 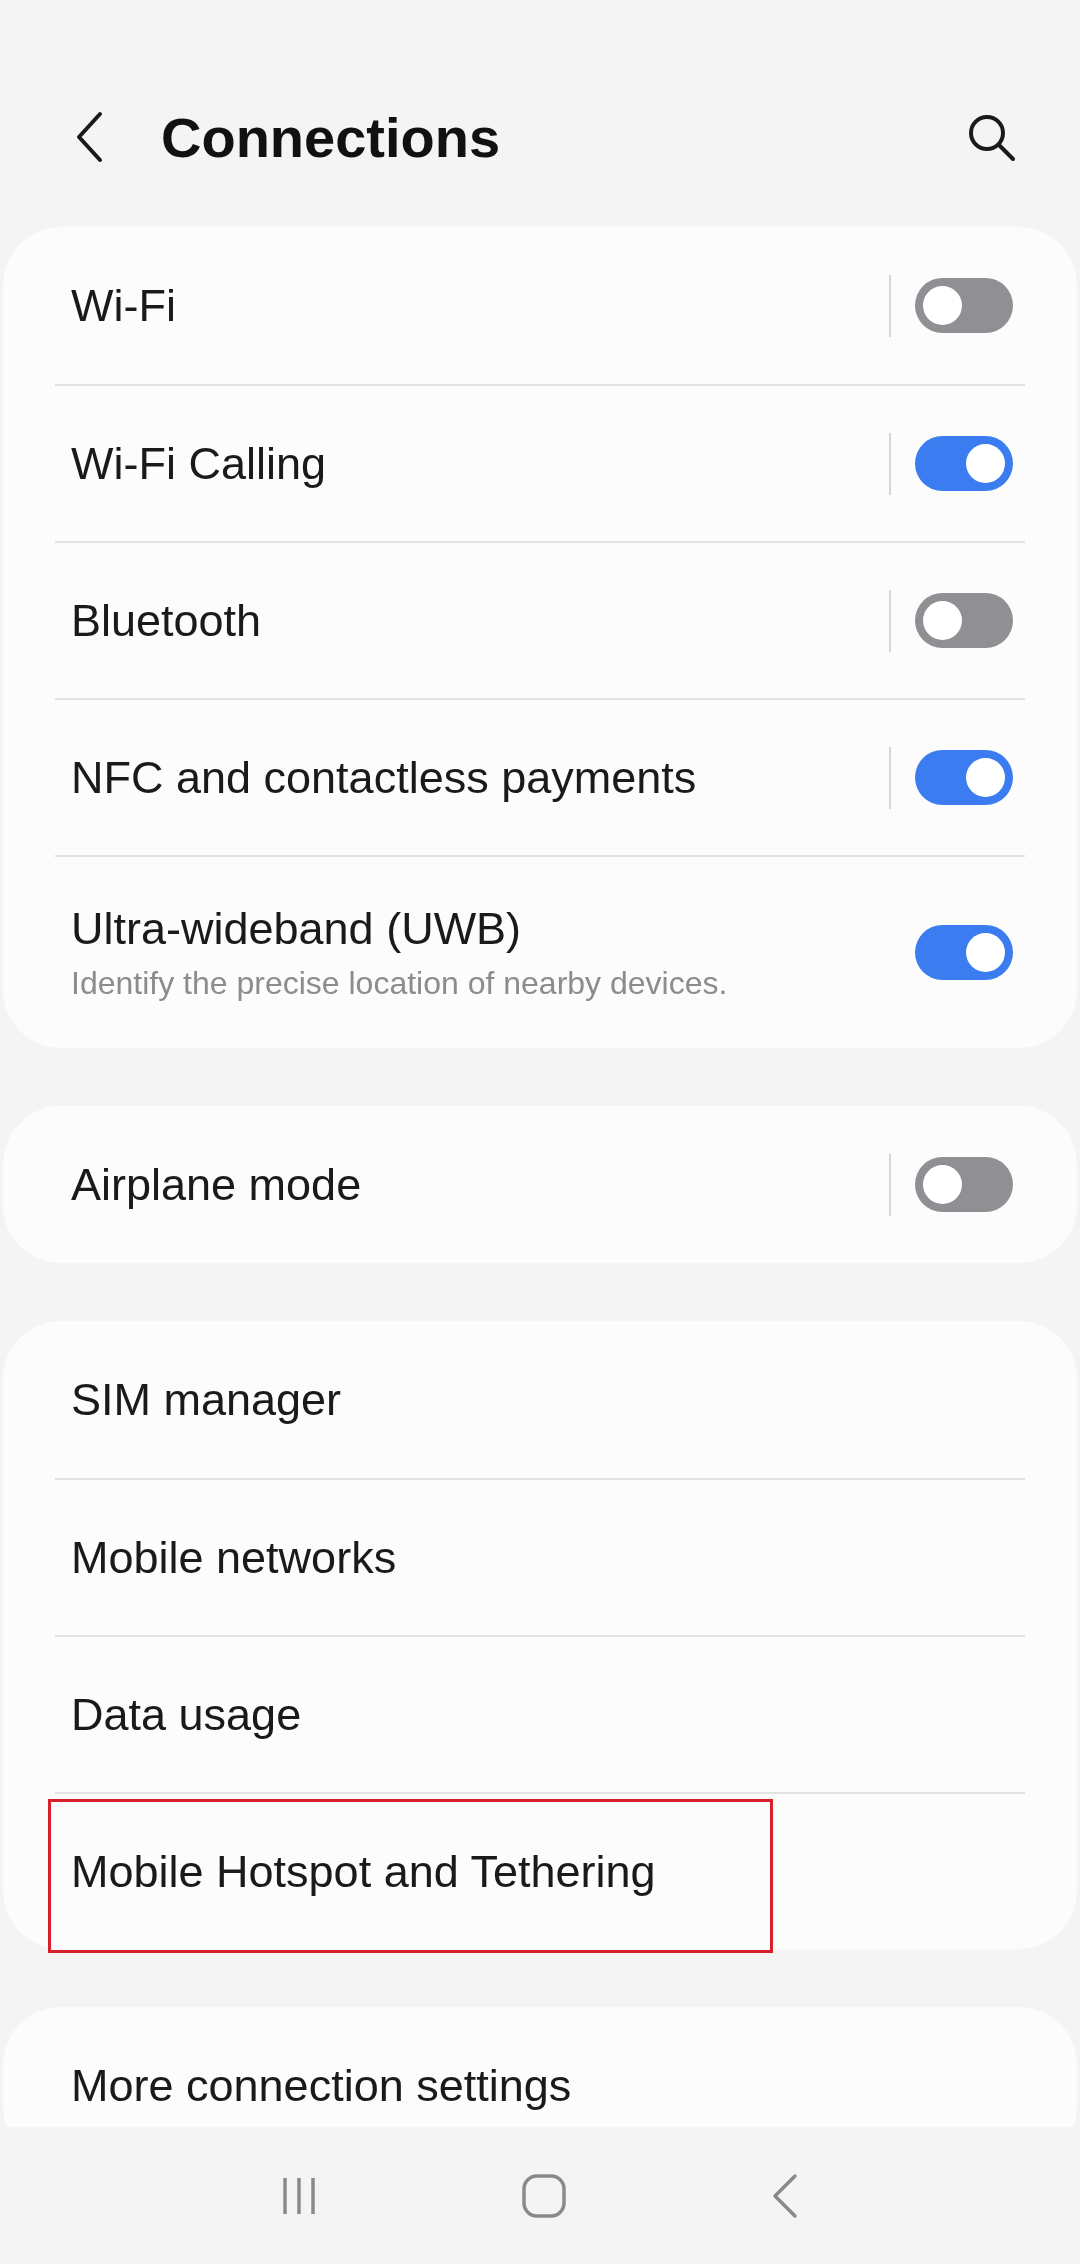 What do you see at coordinates (548, 2085) in the screenshot?
I see `setting-label: More connection settings` at bounding box center [548, 2085].